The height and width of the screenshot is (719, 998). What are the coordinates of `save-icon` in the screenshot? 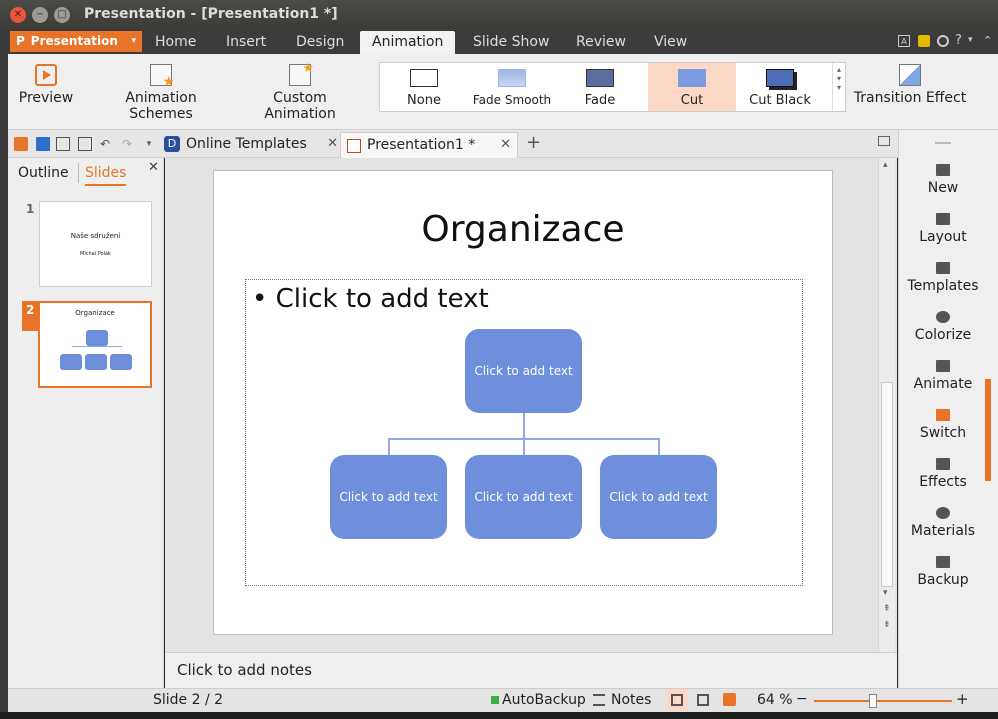 It's located at (43, 144).